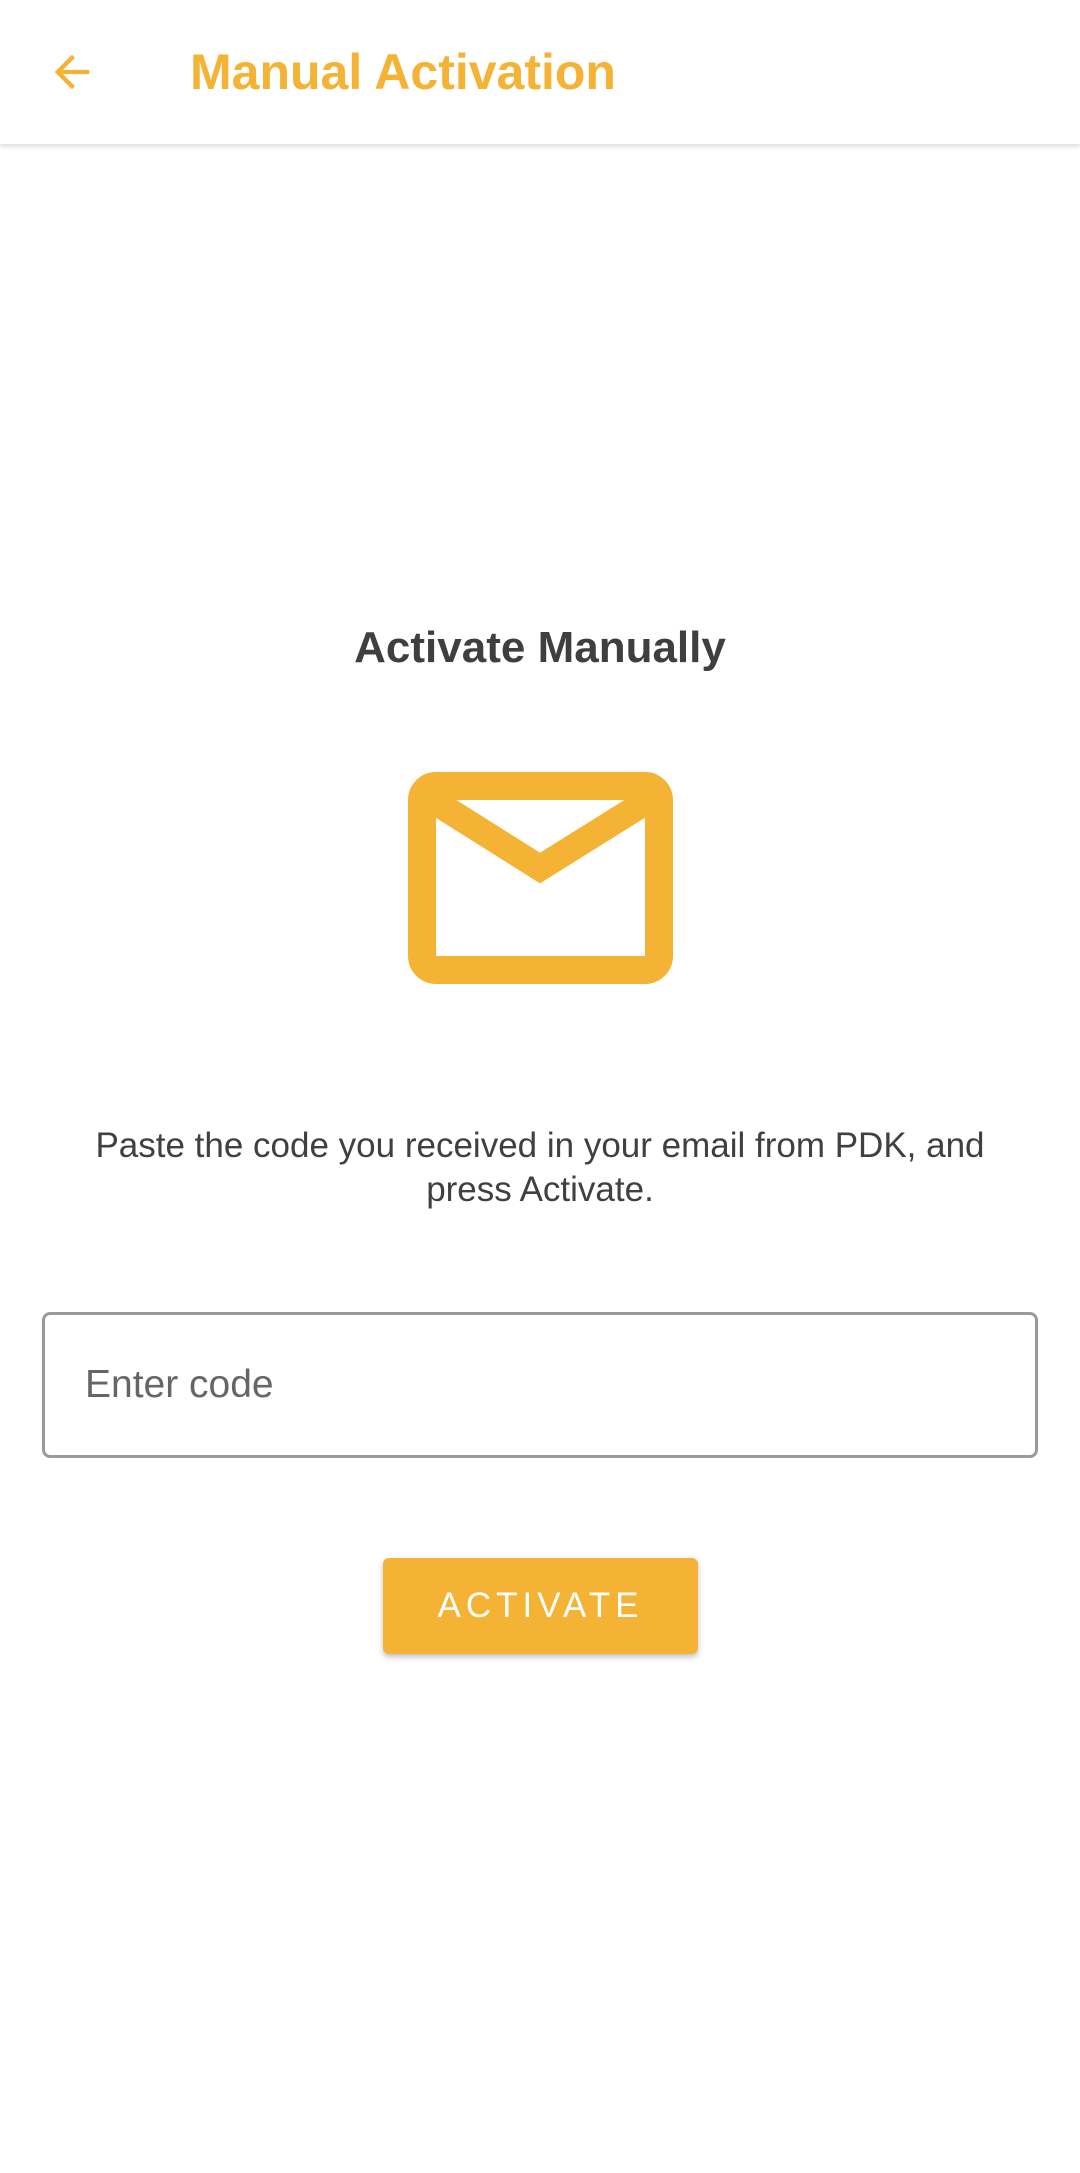 This screenshot has height=2173, width=1080. I want to click on code-field, so click(540, 1385).